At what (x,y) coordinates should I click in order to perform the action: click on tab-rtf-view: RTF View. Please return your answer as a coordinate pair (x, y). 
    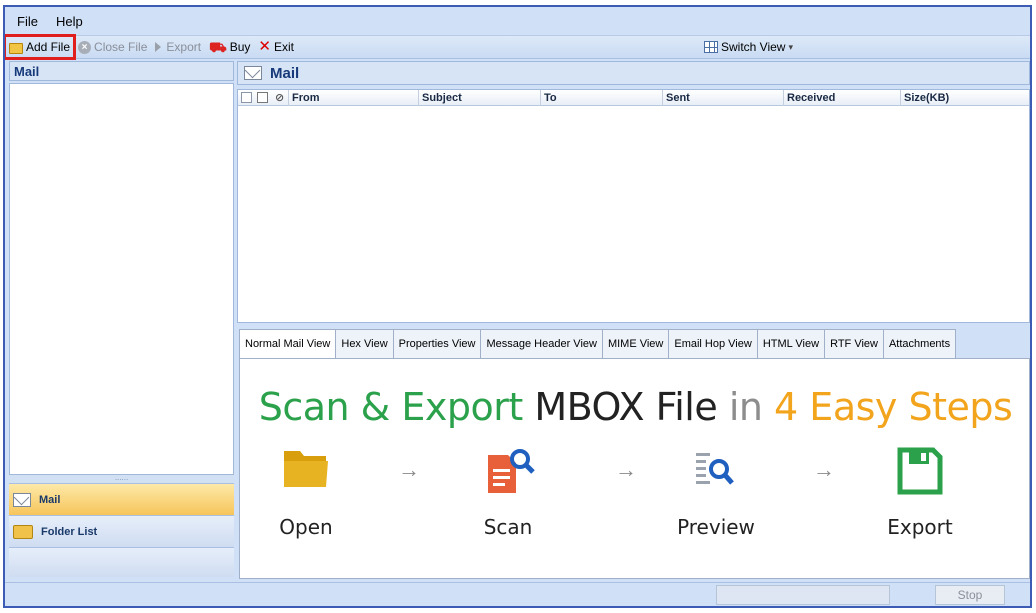
    Looking at the image, I should click on (854, 344).